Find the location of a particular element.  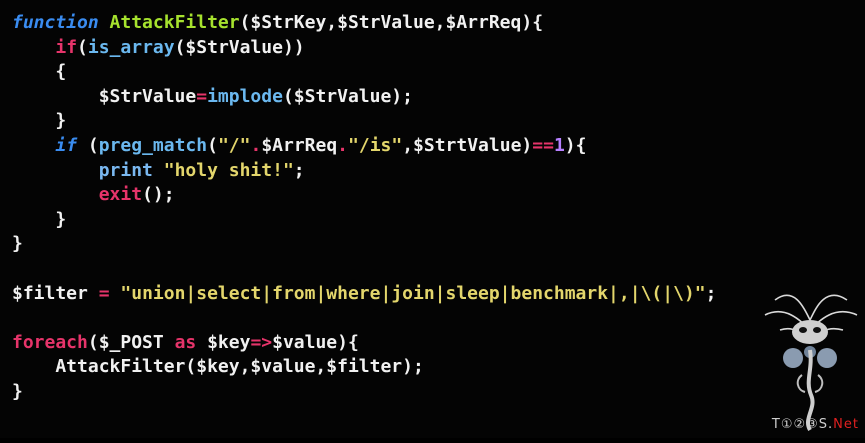

code-token: (); is located at coordinates (158, 195).